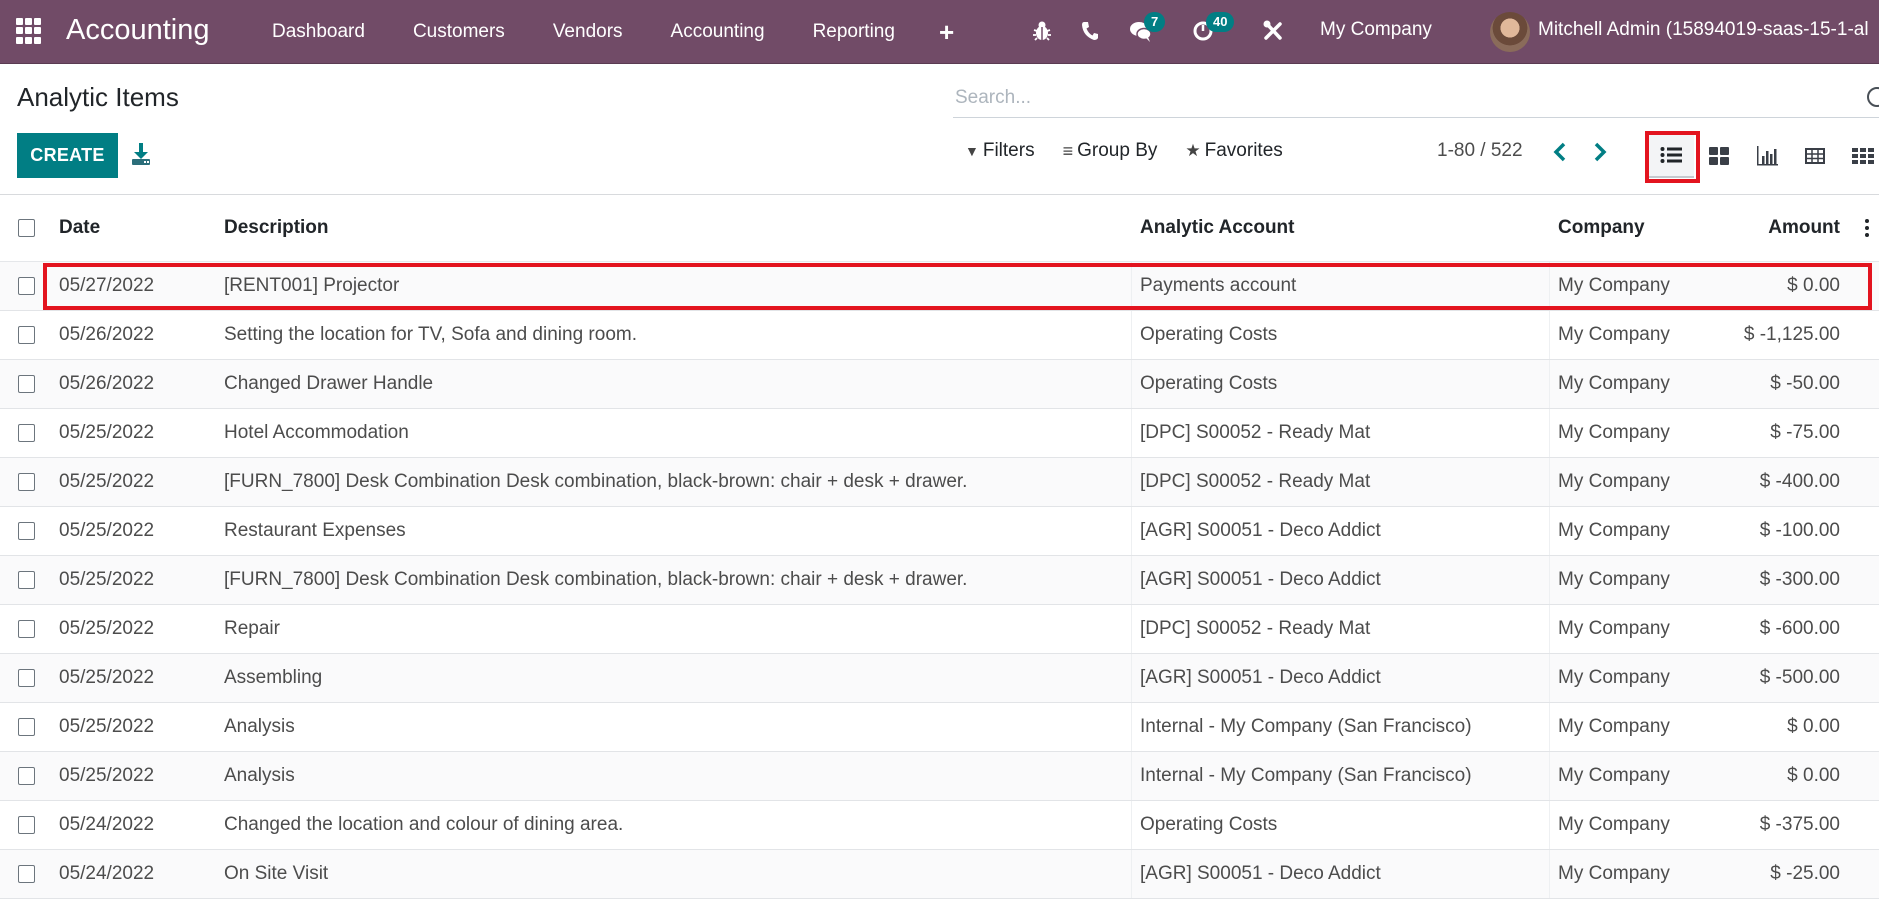 The image size is (1879, 903). I want to click on user-avatar, so click(1510, 32).